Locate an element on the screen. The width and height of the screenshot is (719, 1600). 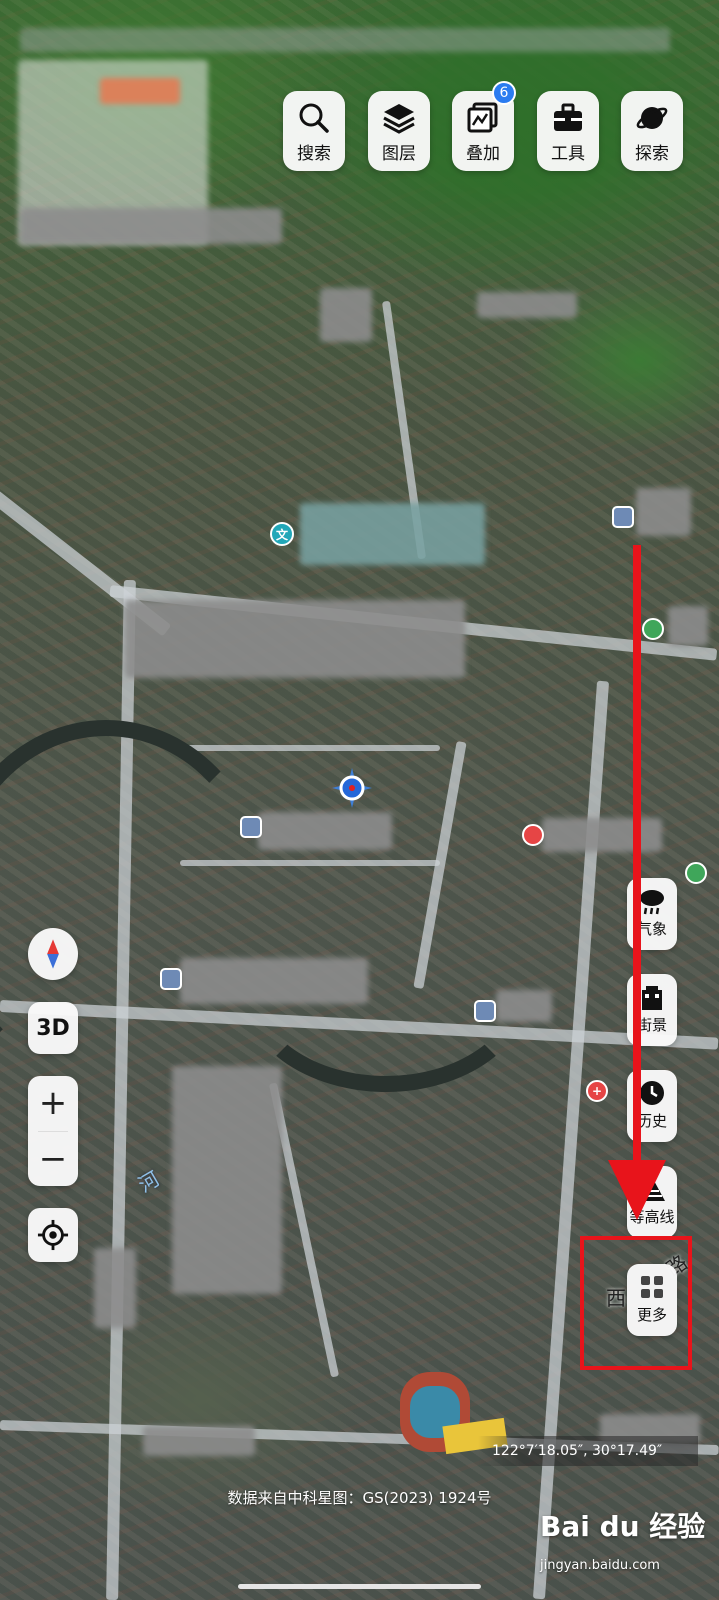
layers-button: 图层 is located at coordinates (399, 131).